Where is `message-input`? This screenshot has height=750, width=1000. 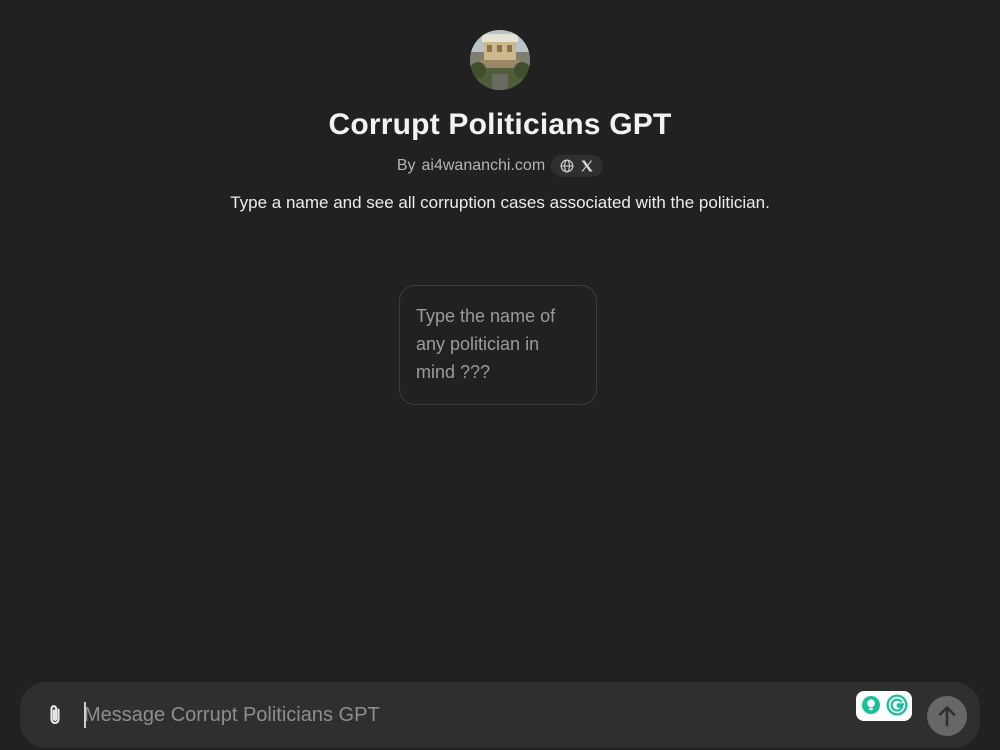
message-input is located at coordinates (464, 715).